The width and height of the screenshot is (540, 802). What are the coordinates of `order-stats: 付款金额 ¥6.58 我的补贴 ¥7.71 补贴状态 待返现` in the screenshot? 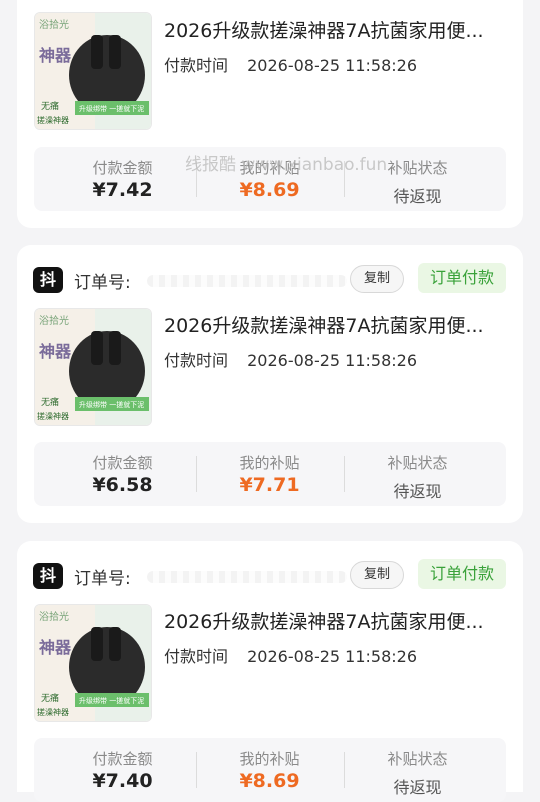 It's located at (270, 474).